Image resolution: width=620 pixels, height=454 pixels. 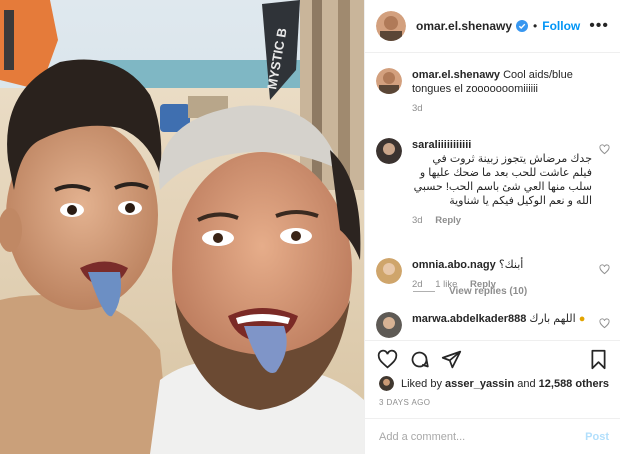 I want to click on comment-body: marwa.abdelkader888 اللهم بارك ●, so click(x=502, y=319).